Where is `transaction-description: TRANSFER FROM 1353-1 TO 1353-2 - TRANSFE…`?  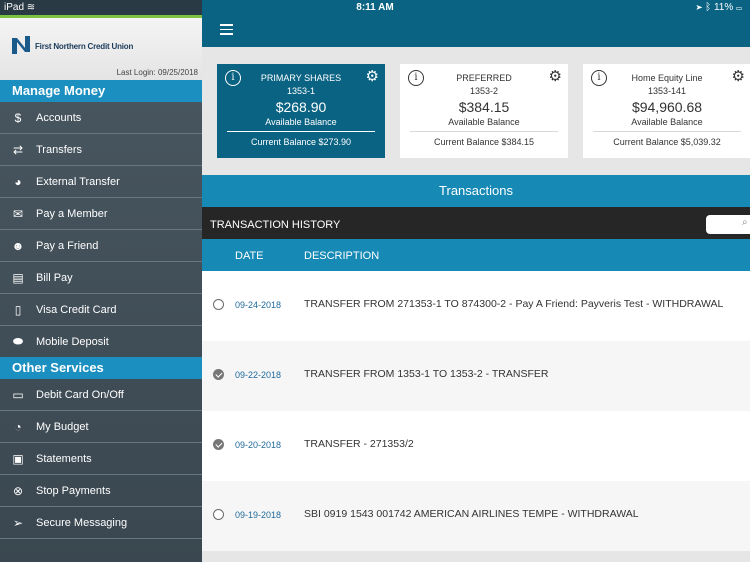 transaction-description: TRANSFER FROM 1353-1 TO 1353-2 - TRANSFE… is located at coordinates (426, 374).